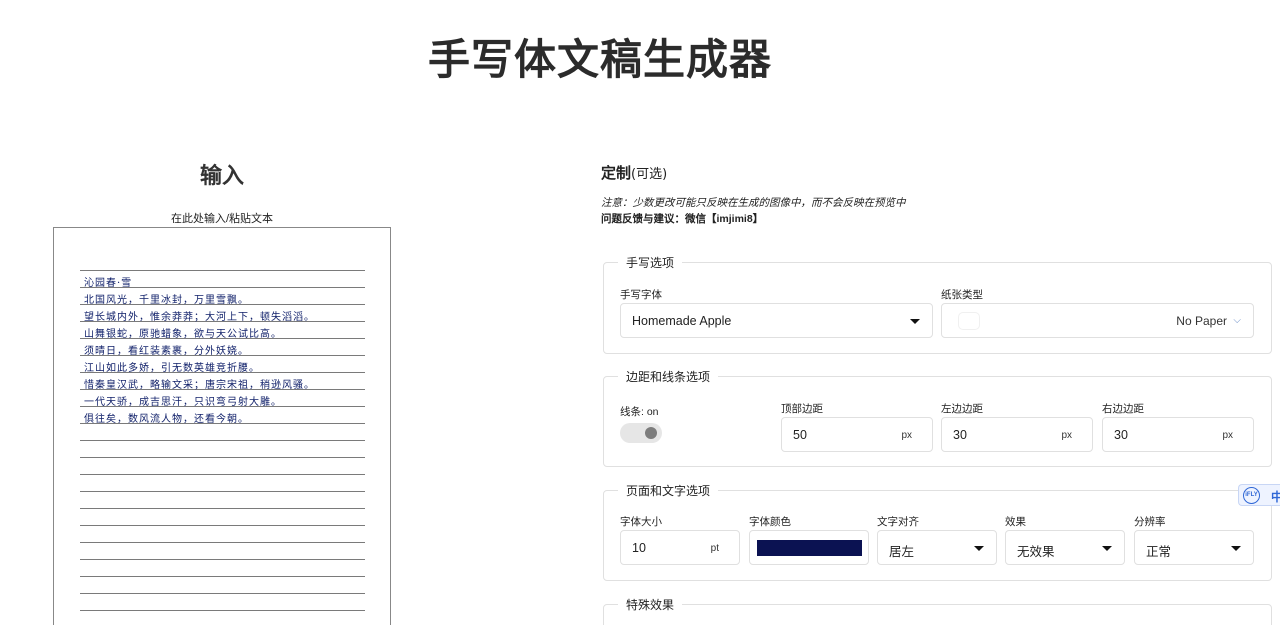 This screenshot has width=1280, height=625. What do you see at coordinates (906, 435) in the screenshot?
I see `top-margin-unit: px` at bounding box center [906, 435].